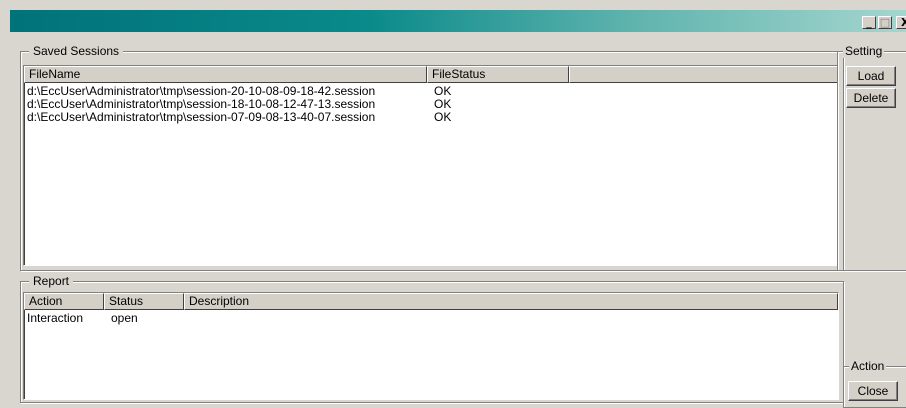 The width and height of the screenshot is (906, 408). Describe the element at coordinates (871, 98) in the screenshot. I see `delete-button: Delete` at that location.